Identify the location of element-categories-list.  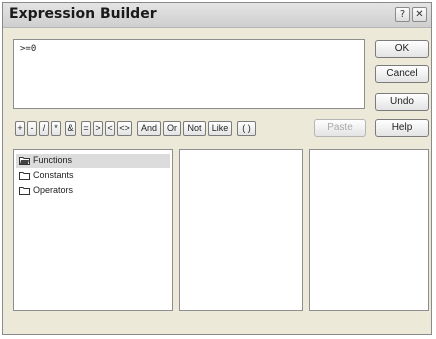
(241, 230).